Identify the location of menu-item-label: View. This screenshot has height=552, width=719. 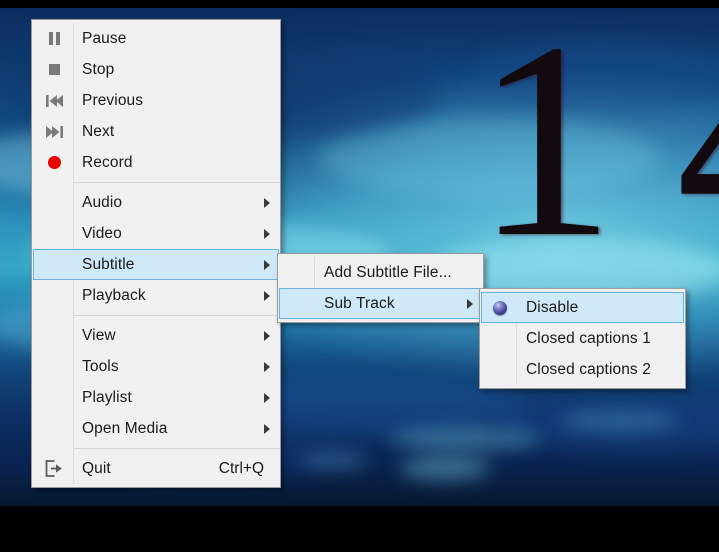
(99, 335).